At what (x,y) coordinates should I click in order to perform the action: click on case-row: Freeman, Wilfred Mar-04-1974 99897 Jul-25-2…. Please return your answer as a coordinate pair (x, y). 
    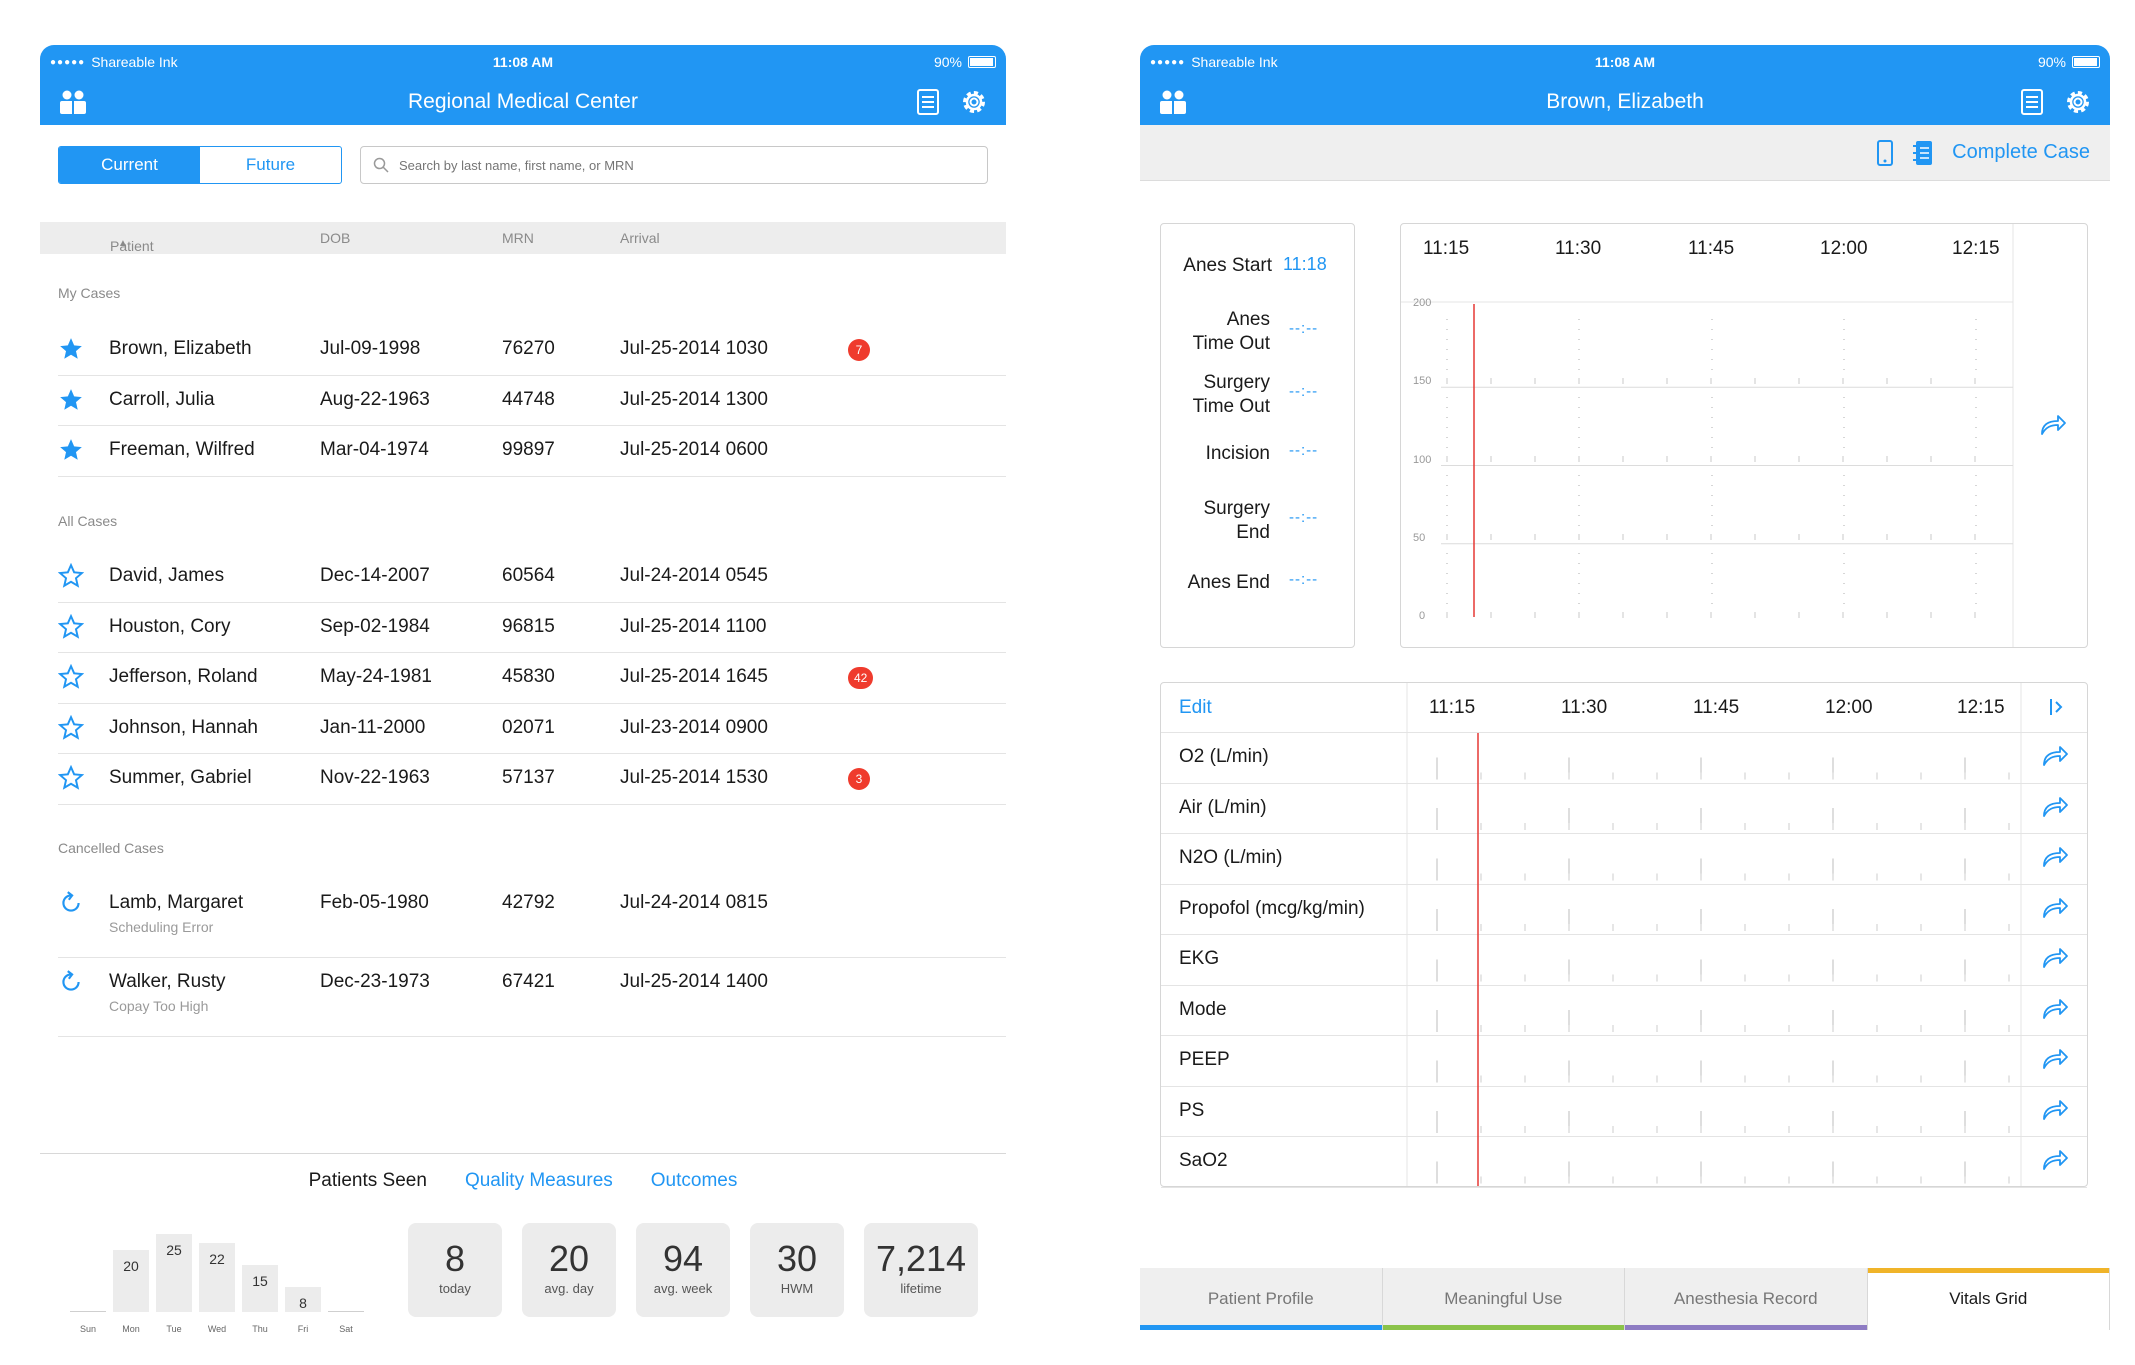
    Looking at the image, I should click on (532, 451).